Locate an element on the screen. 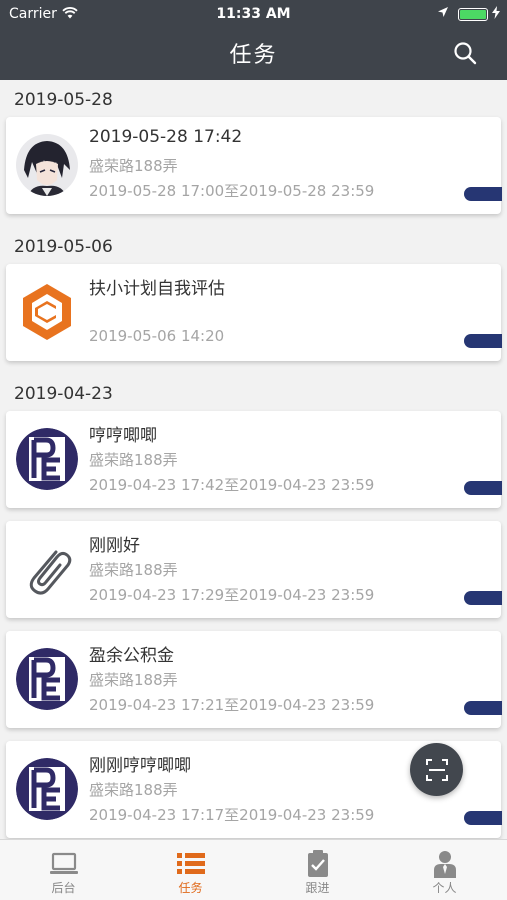  task-time-range: 2019-05-28 17:00至2019-05-28 23:59 is located at coordinates (232, 191).